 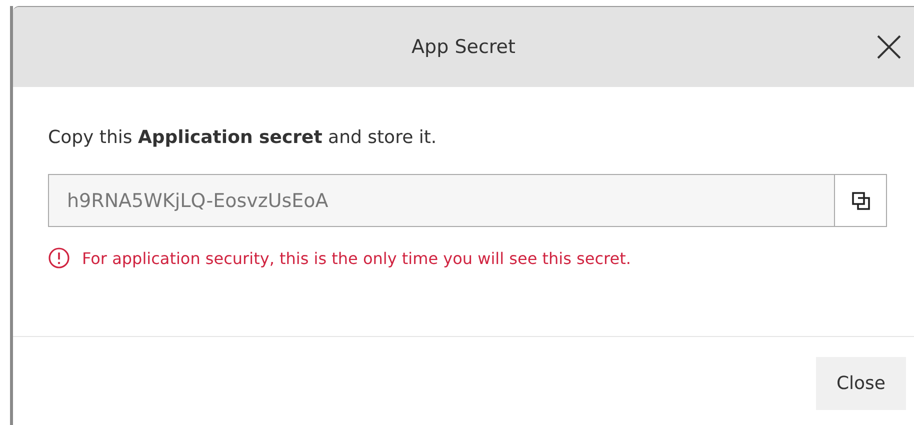 I want to click on close-icon, so click(x=889, y=47).